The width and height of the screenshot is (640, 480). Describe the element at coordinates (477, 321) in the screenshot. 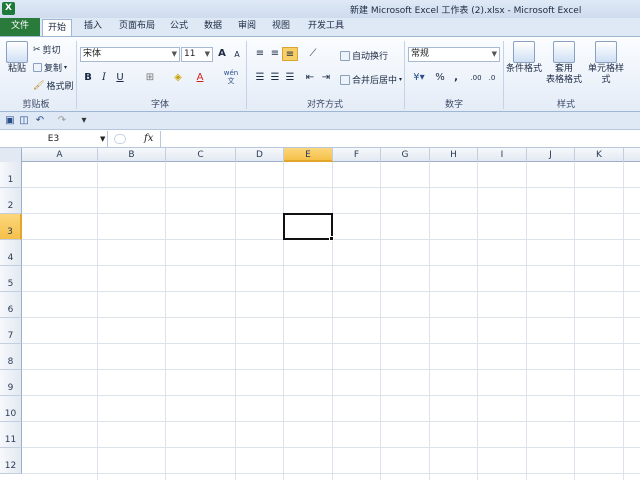

I see `gridline-vertical` at that location.